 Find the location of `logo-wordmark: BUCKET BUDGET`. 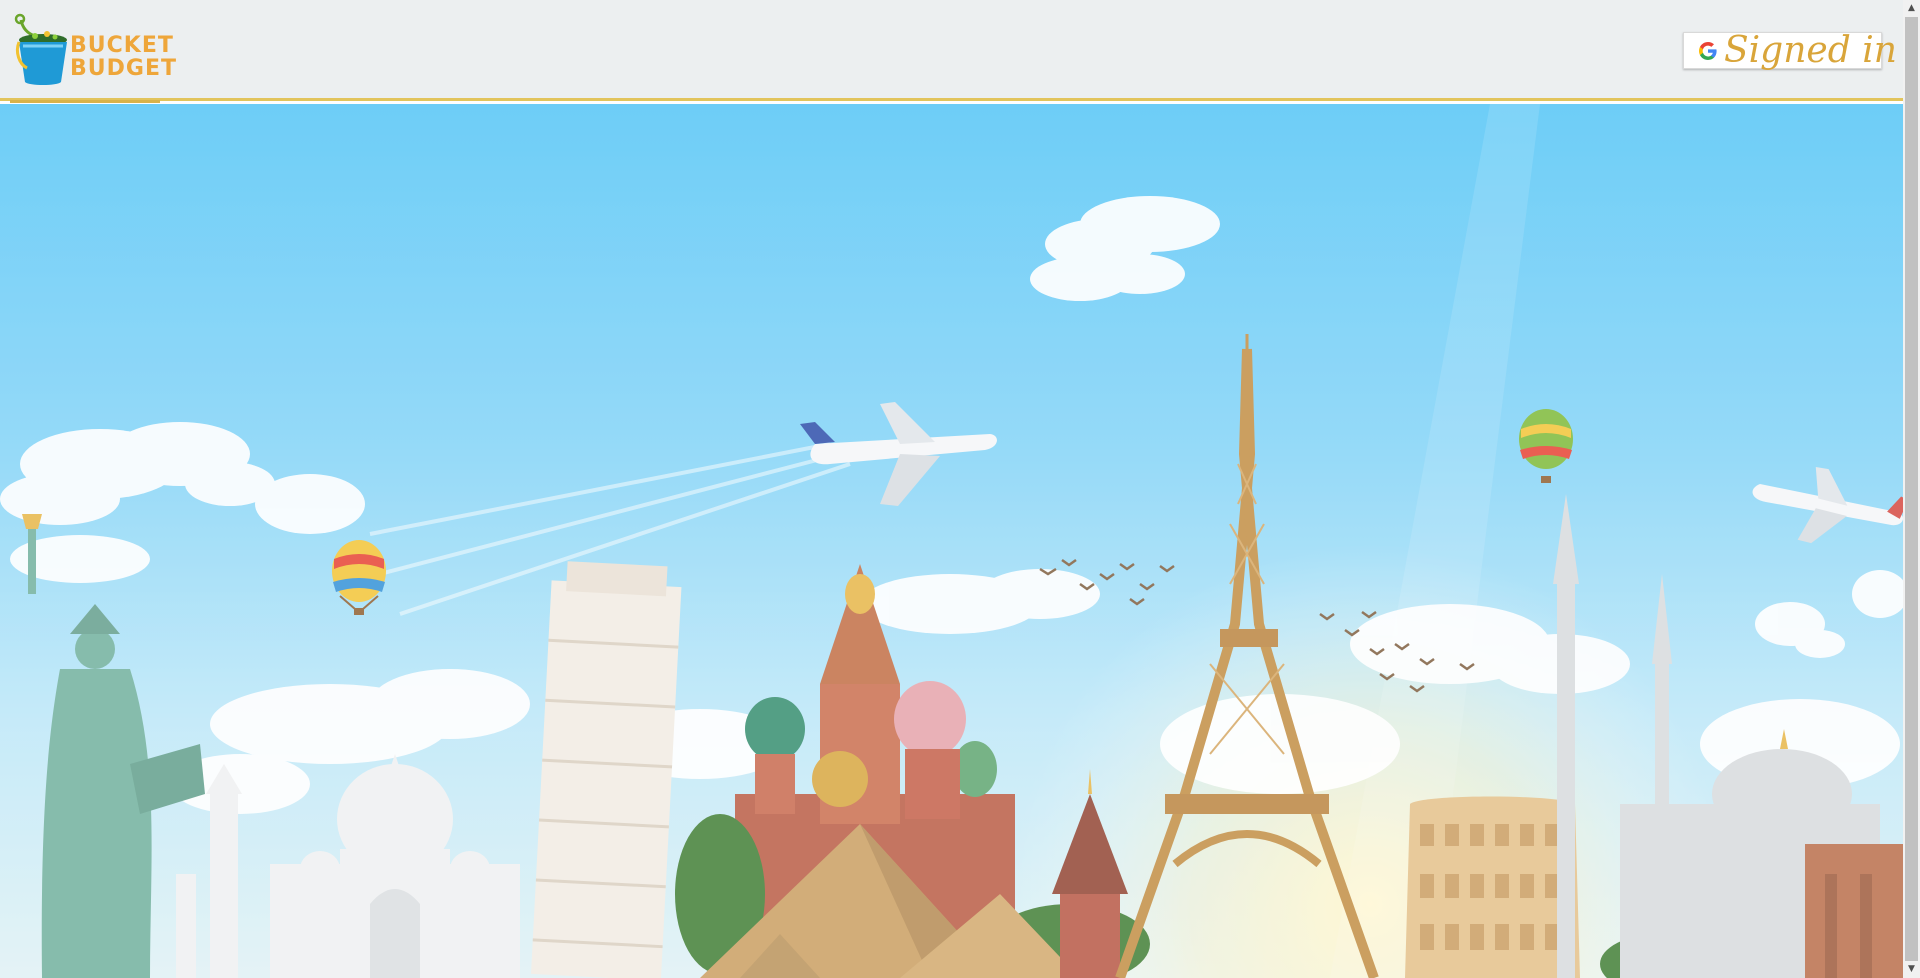

logo-wordmark: BUCKET BUDGET is located at coordinates (123, 57).